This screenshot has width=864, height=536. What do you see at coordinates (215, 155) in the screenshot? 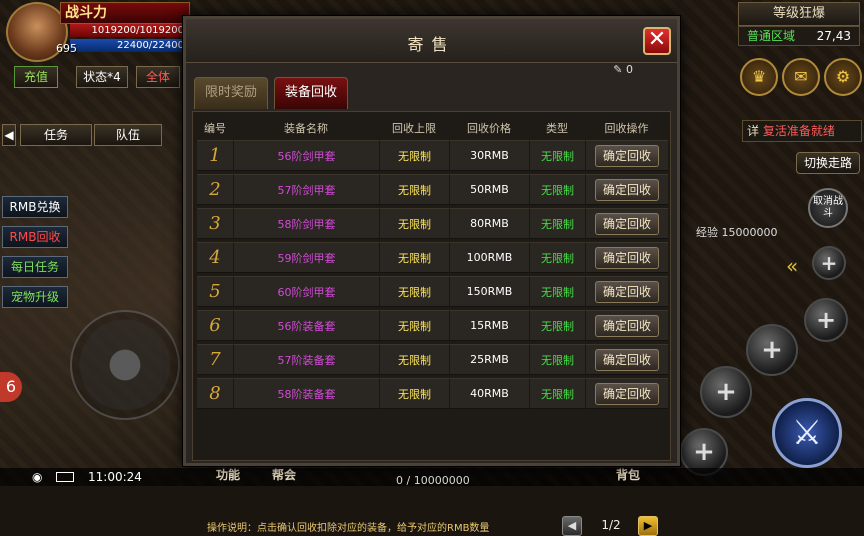
I see `row-index: 1` at bounding box center [215, 155].